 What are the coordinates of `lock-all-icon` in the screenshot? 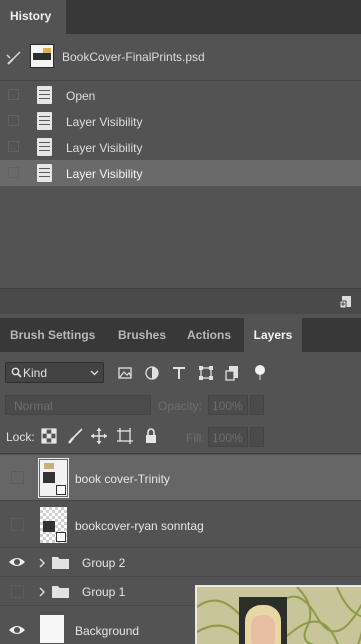 It's located at (151, 436).